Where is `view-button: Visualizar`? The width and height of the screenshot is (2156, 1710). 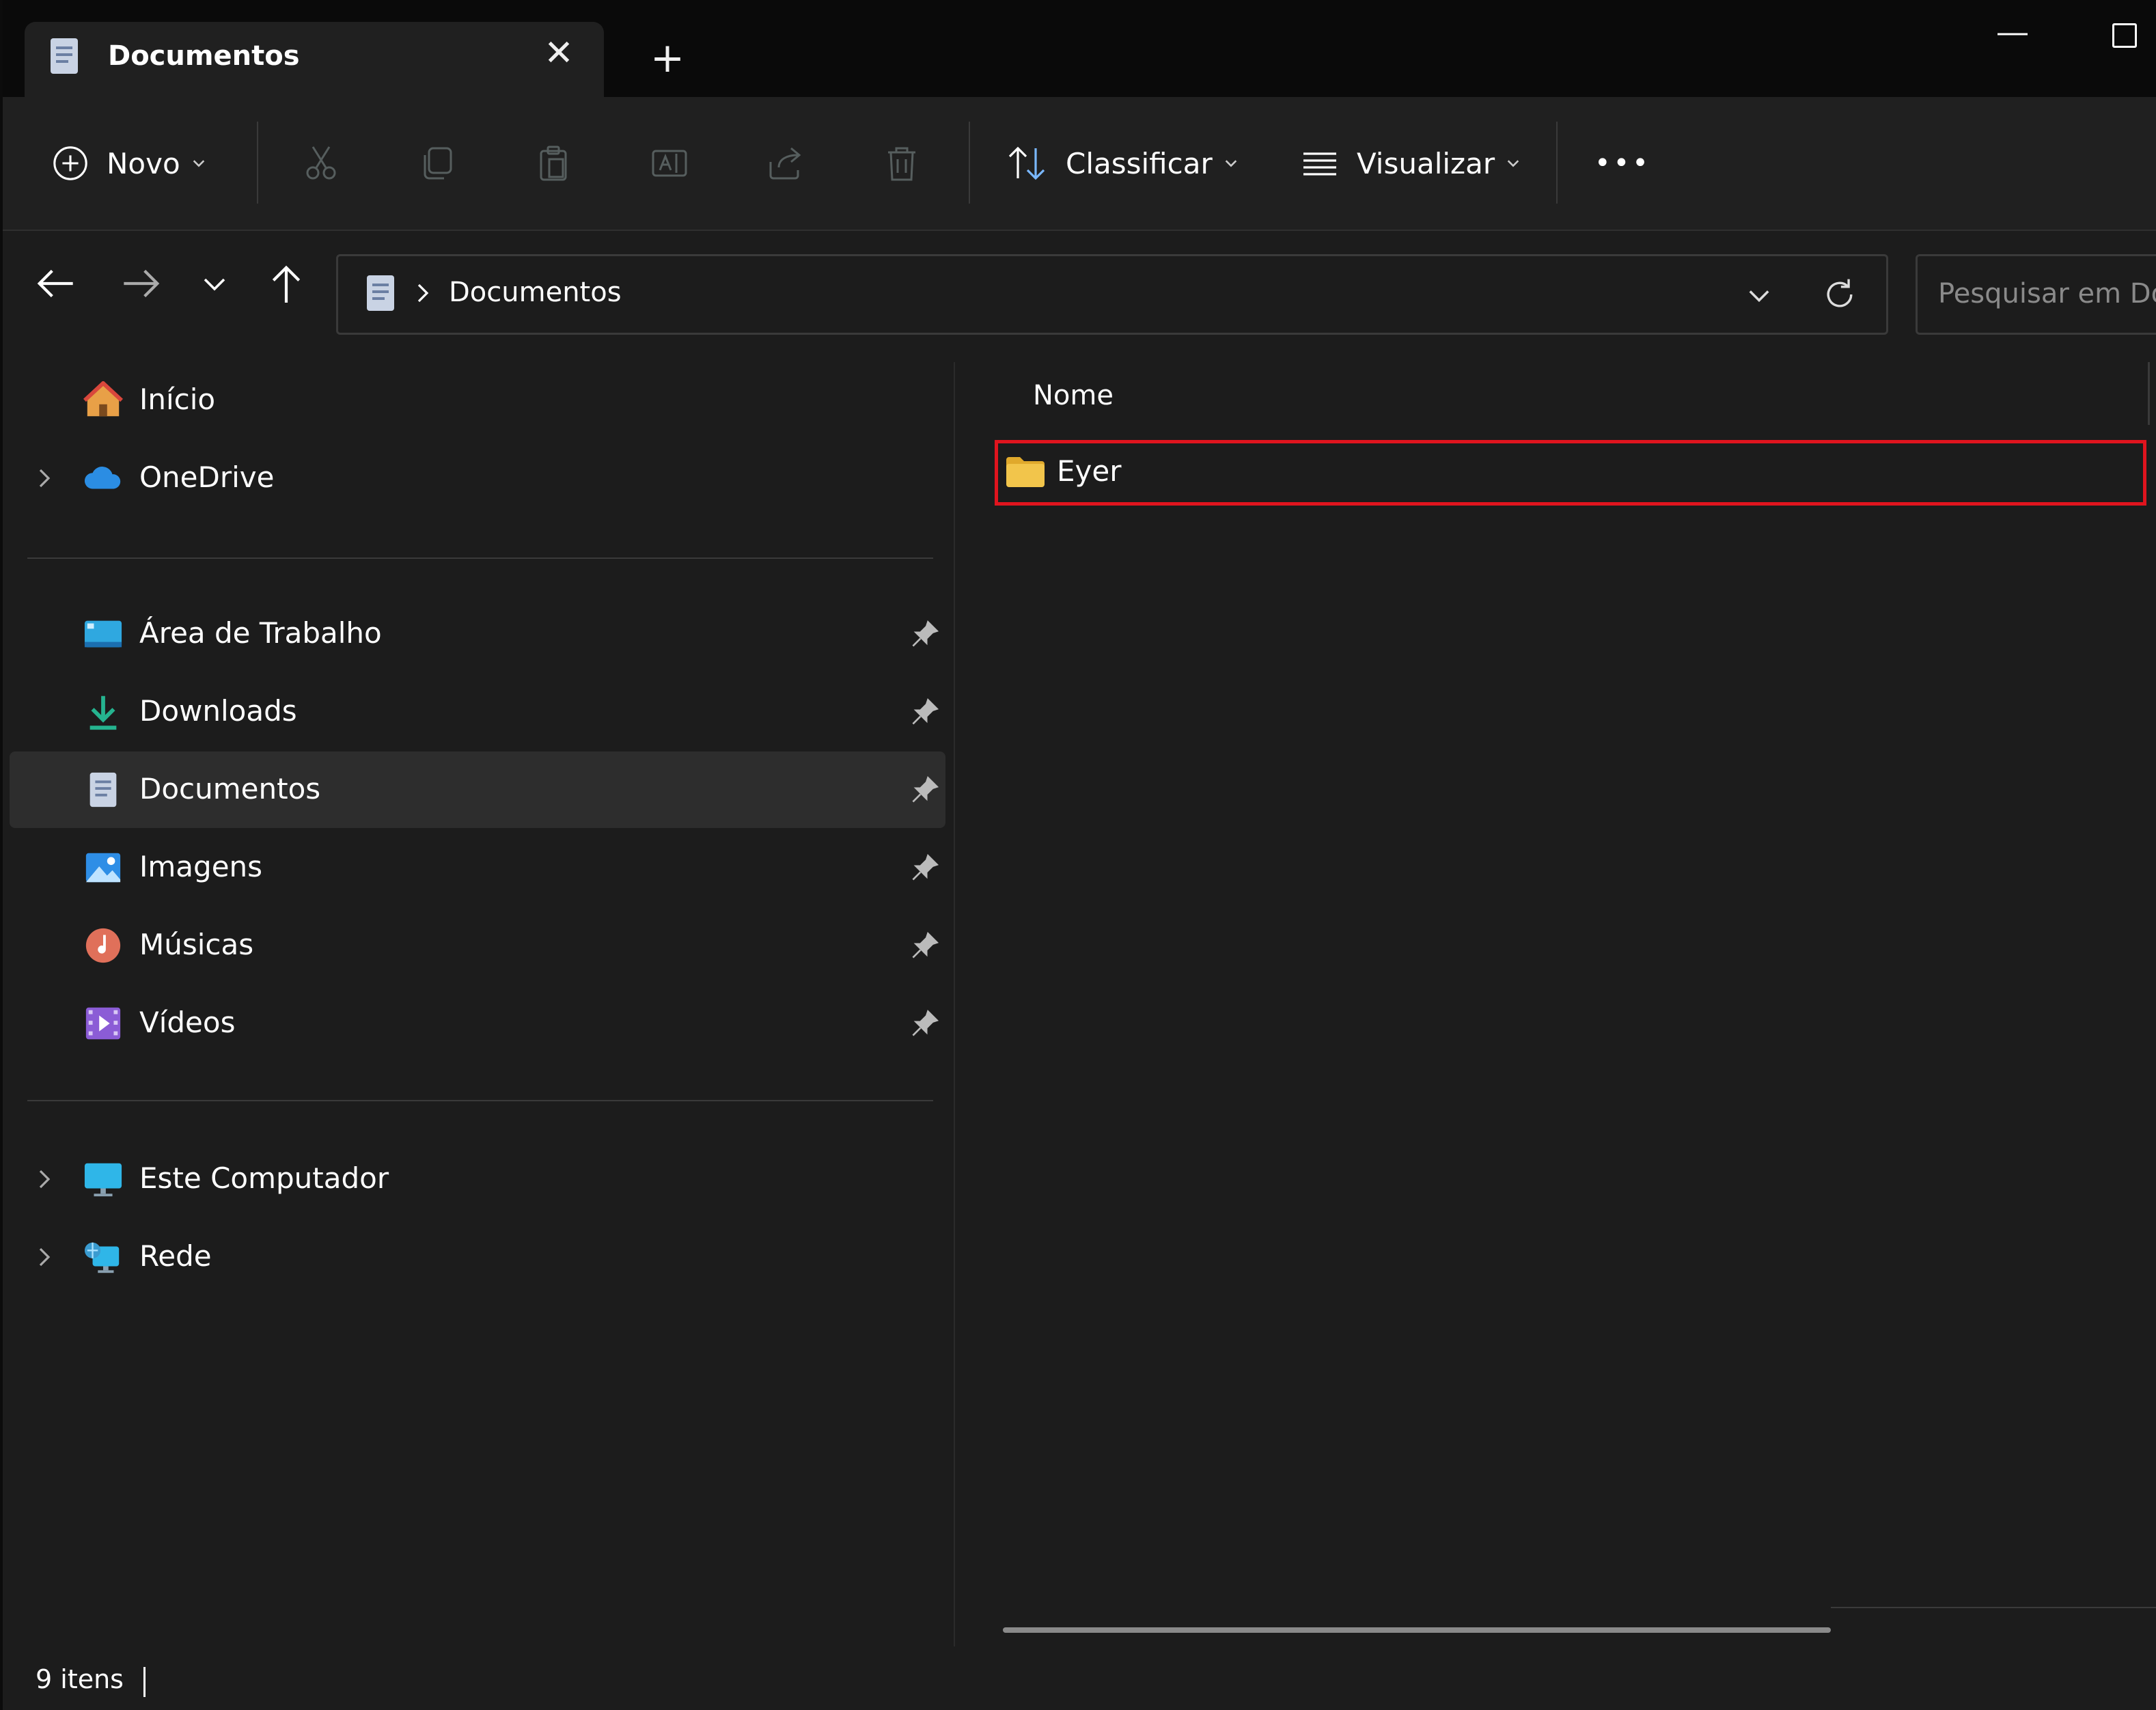 view-button: Visualizar is located at coordinates (1410, 163).